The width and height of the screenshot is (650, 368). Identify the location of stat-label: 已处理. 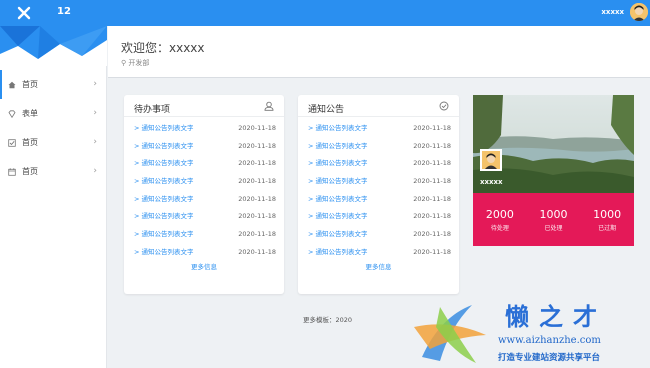
(553, 228).